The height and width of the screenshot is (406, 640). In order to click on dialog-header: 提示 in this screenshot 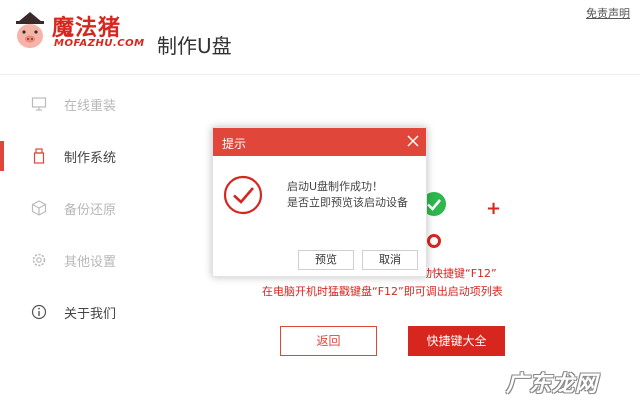, I will do `click(319, 142)`.